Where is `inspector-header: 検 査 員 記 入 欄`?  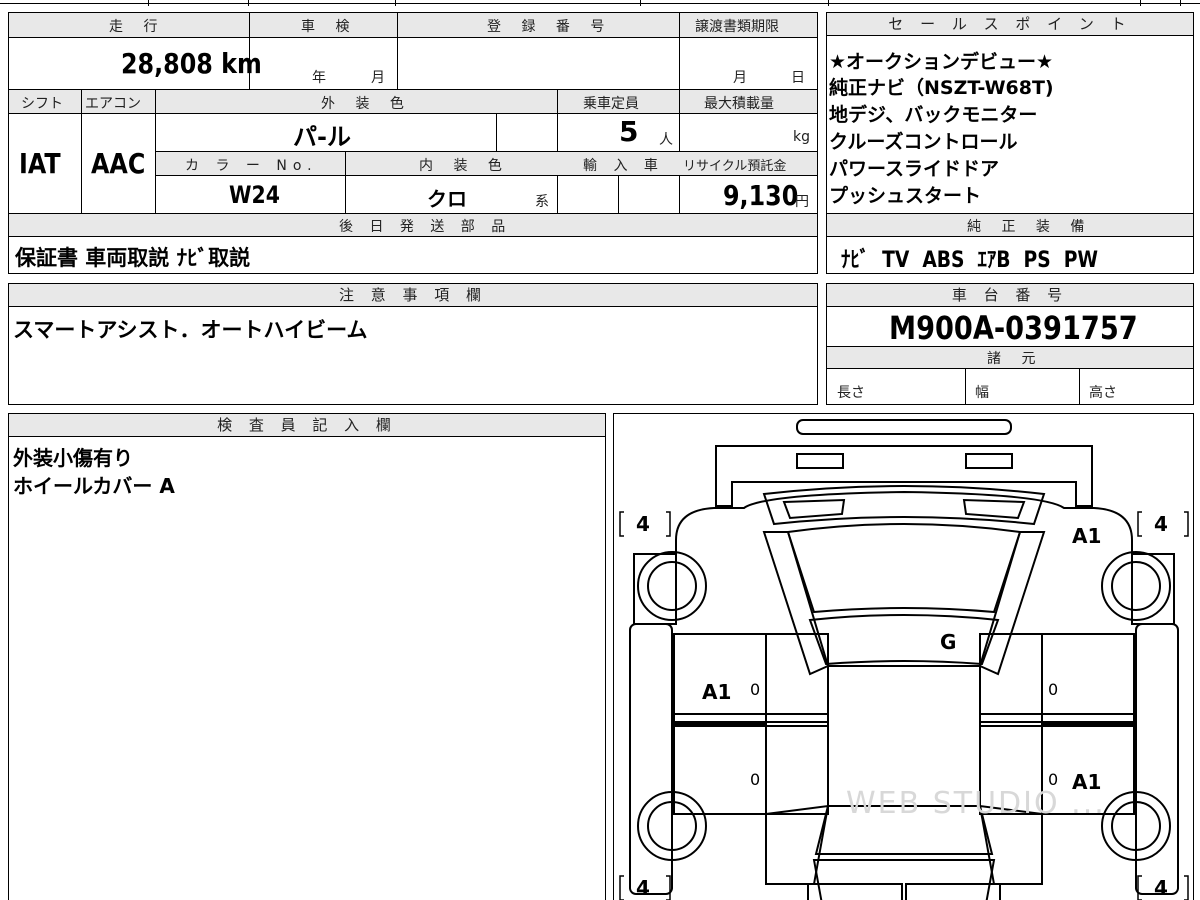
inspector-header: 検 査 員 記 入 欄 is located at coordinates (307, 425).